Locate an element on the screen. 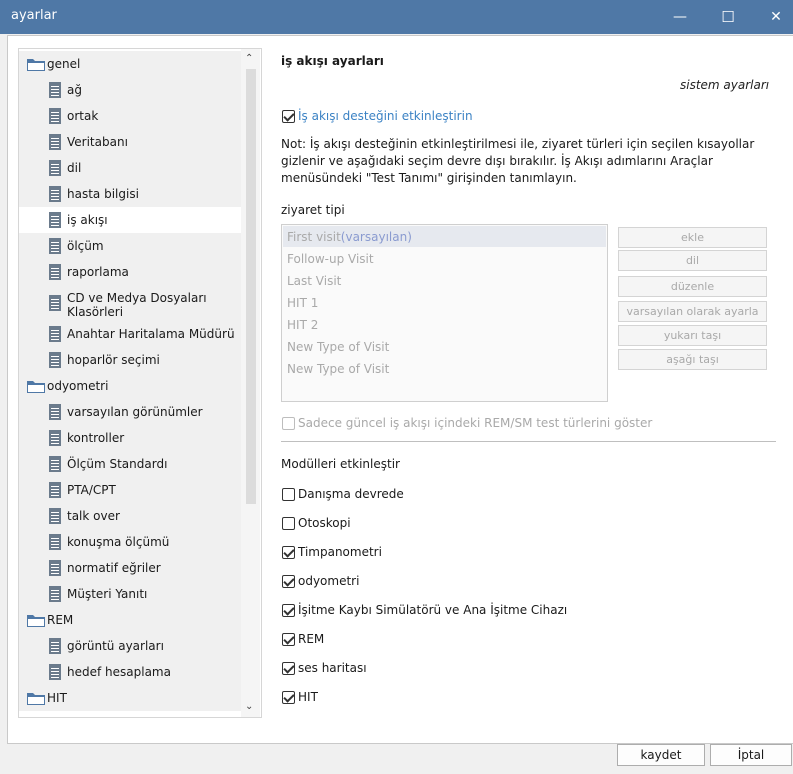 The image size is (793, 774). sidebar-item-22: REM is located at coordinates (130, 620).